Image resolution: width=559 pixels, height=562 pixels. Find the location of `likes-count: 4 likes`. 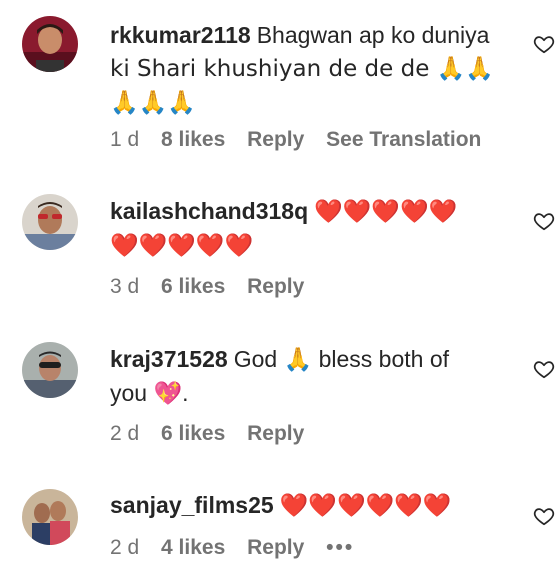

likes-count: 4 likes is located at coordinates (193, 548).